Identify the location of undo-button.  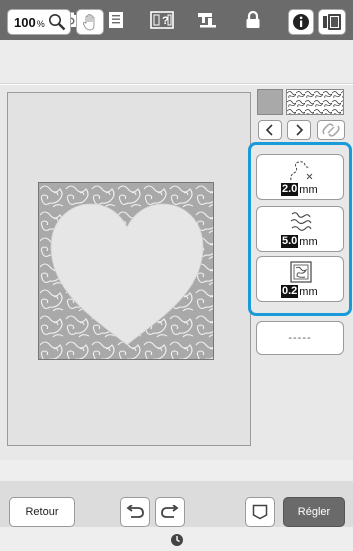
(135, 512).